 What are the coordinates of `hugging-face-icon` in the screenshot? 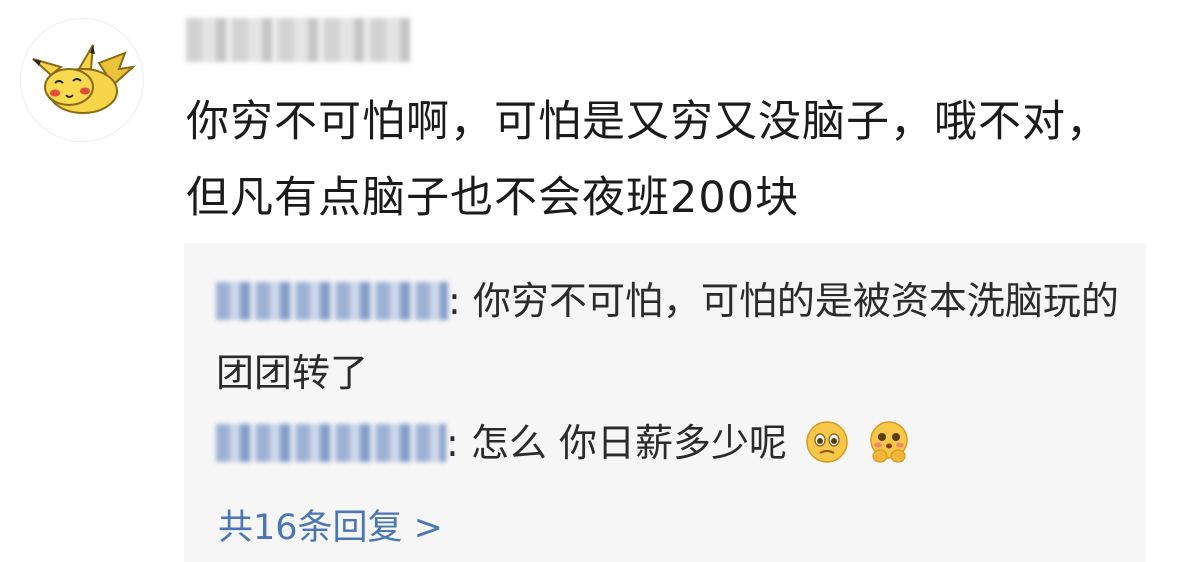 It's located at (889, 442).